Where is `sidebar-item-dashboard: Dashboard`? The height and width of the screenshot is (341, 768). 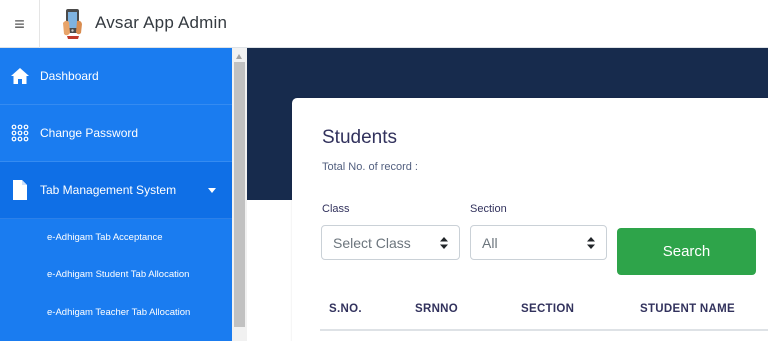 sidebar-item-dashboard: Dashboard is located at coordinates (116, 76).